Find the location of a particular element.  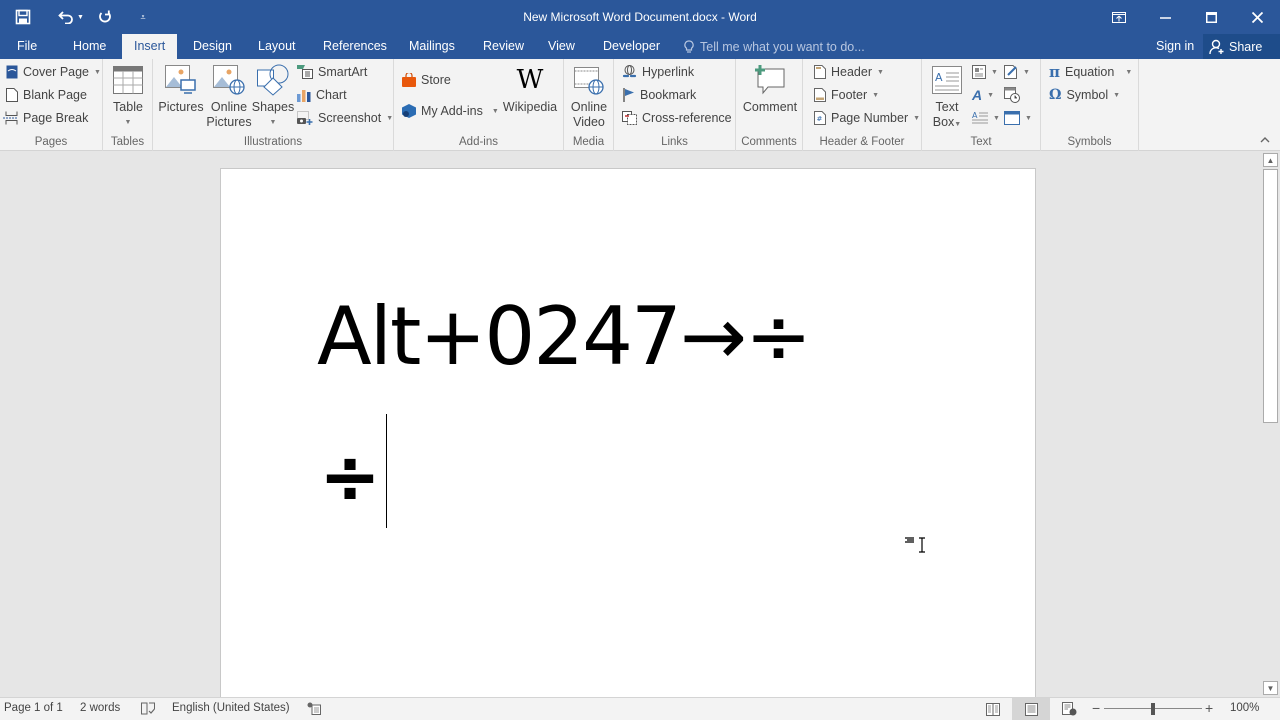

zoom-level: 100% is located at coordinates (1244, 709).